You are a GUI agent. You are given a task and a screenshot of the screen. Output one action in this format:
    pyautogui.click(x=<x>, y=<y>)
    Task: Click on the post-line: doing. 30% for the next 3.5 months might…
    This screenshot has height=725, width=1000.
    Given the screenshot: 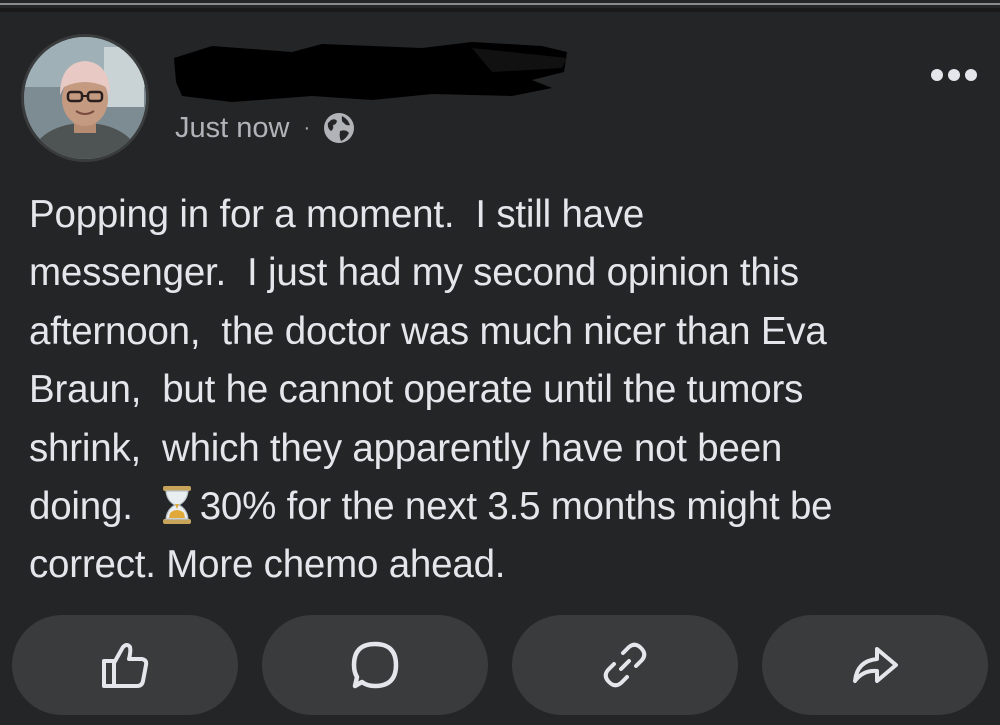 What is the action you would take?
    pyautogui.click(x=504, y=507)
    